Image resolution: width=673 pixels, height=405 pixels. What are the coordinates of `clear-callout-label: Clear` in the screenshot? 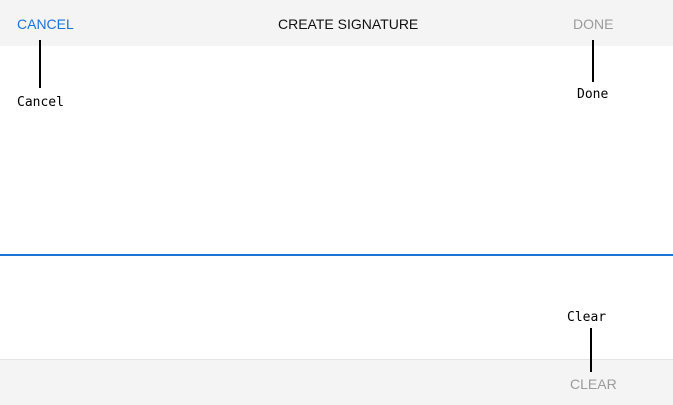 It's located at (587, 317).